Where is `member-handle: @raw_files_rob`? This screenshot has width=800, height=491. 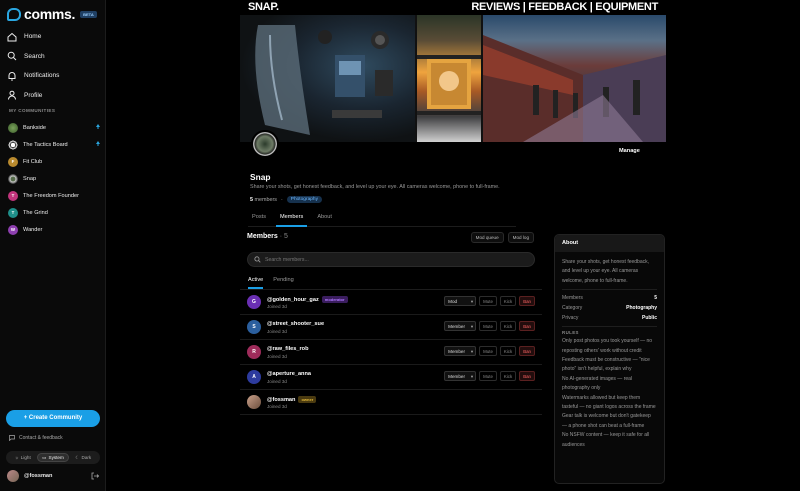 member-handle: @raw_files_rob is located at coordinates (288, 349).